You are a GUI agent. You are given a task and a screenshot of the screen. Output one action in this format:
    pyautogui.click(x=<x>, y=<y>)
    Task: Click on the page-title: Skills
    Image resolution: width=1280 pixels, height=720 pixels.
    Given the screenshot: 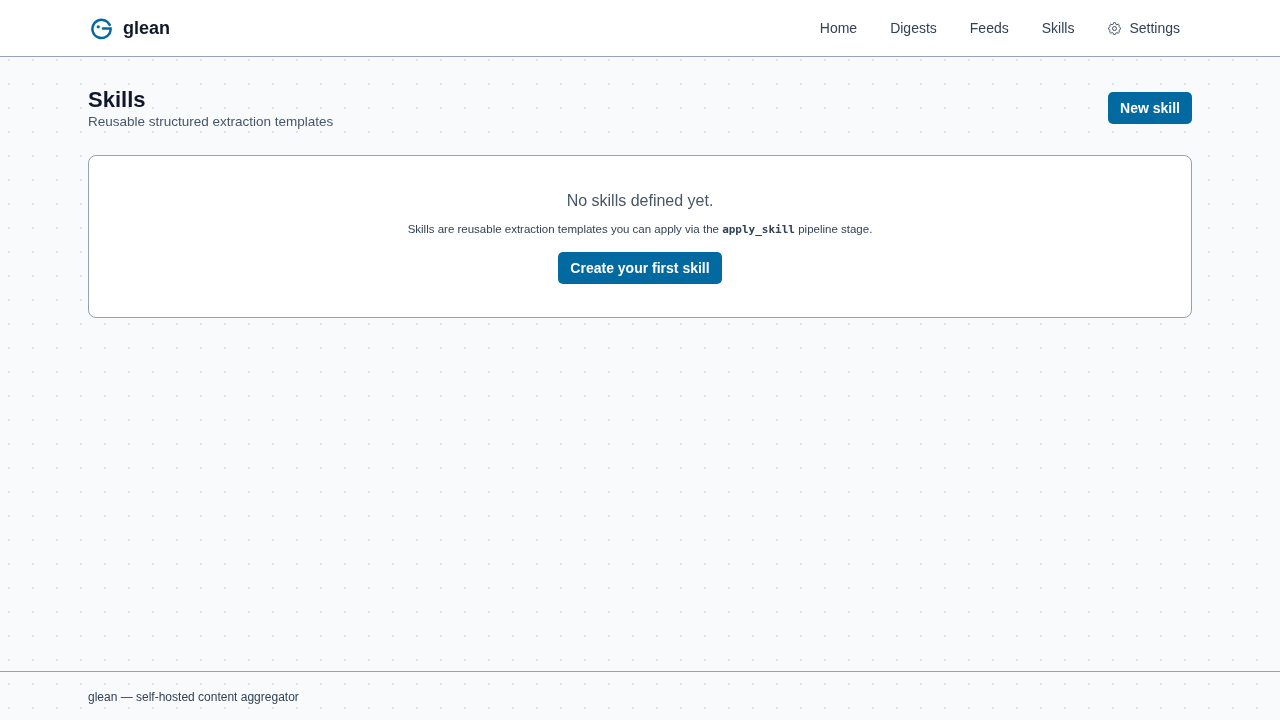 What is the action you would take?
    pyautogui.click(x=117, y=100)
    